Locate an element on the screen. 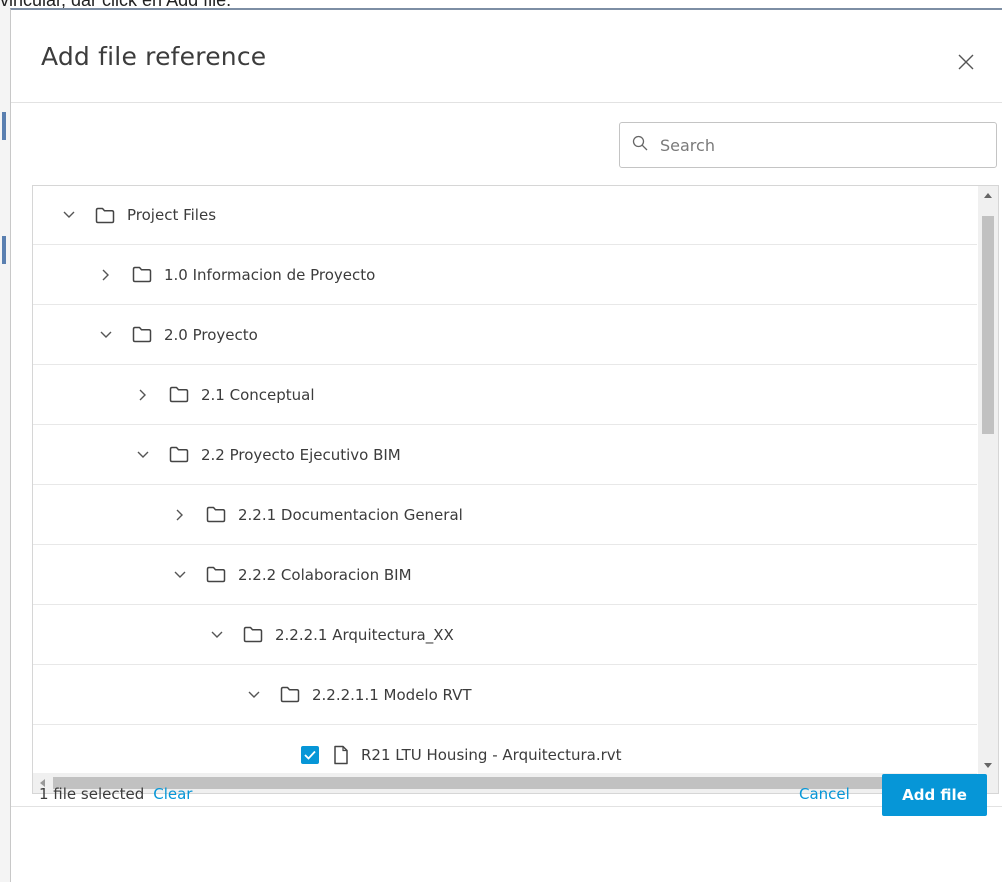 The image size is (1002, 882). tree-folder-row: 2.1 Conceptual is located at coordinates (505, 395).